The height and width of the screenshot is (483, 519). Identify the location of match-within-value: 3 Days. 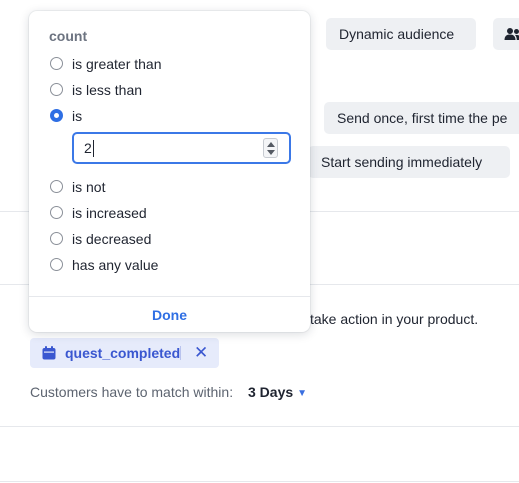
(271, 392).